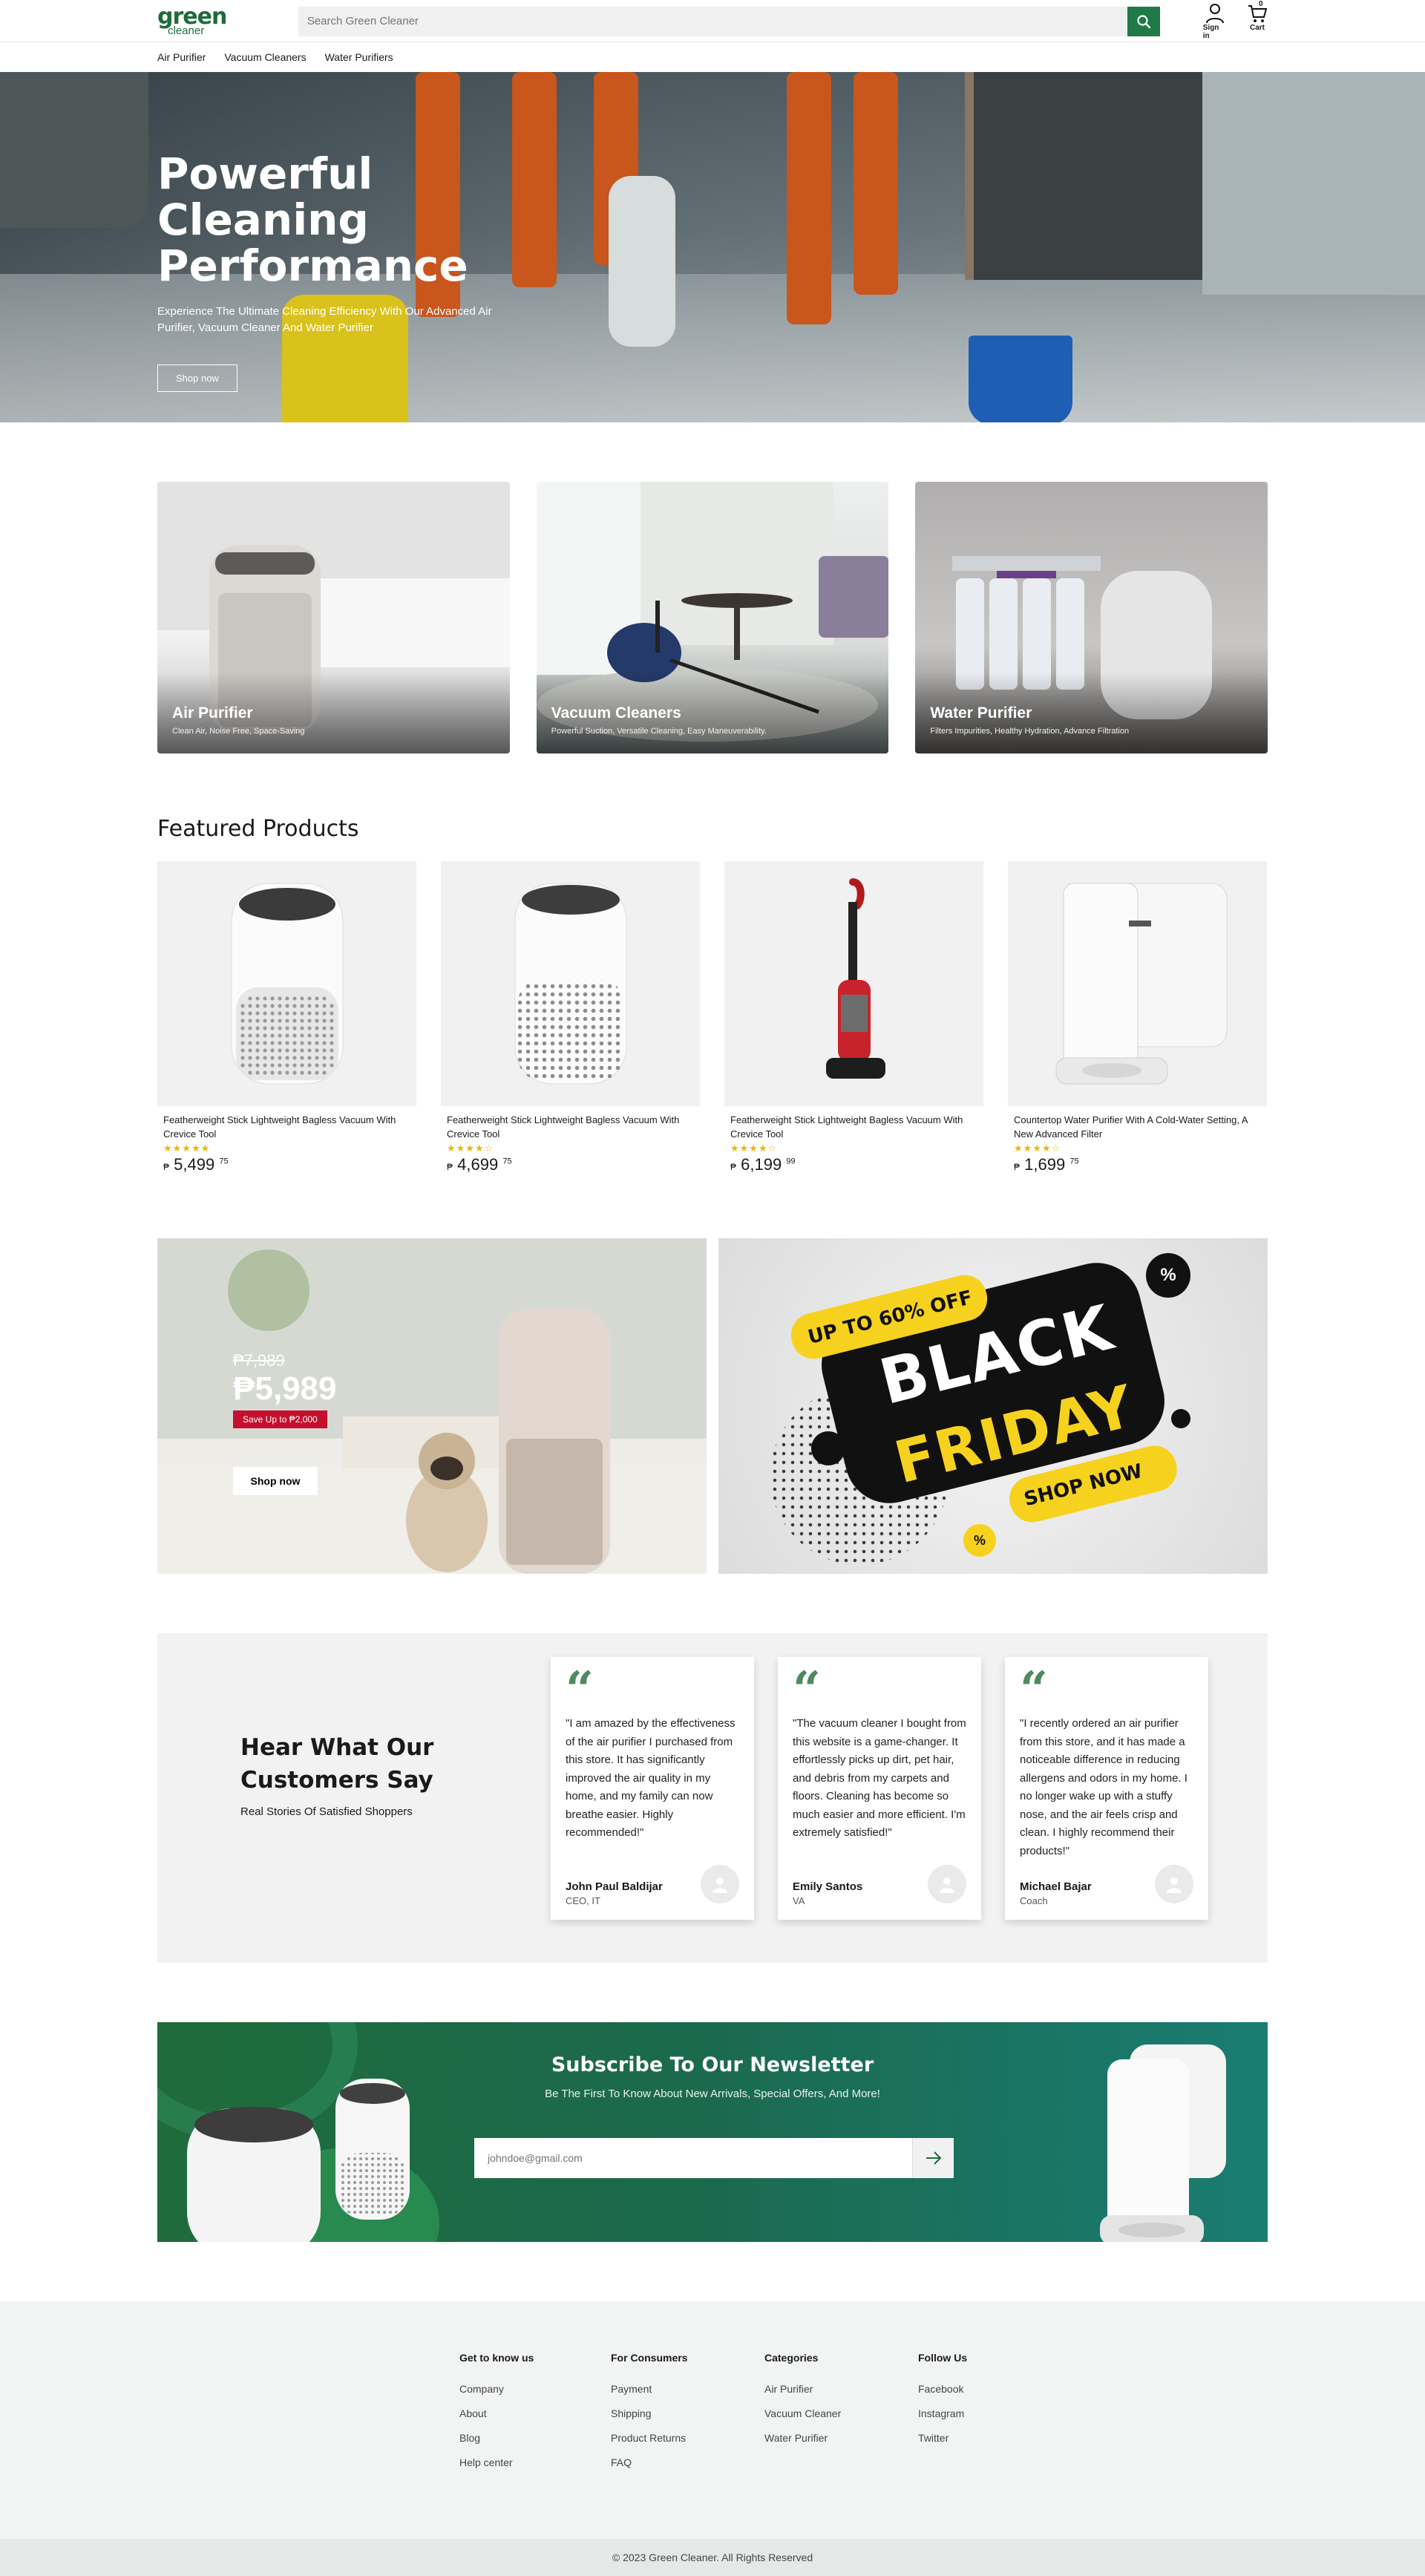 This screenshot has width=1425, height=2576. Describe the element at coordinates (993, 1406) in the screenshot. I see `promo-black-friday: UP TO 60% OFF BLACK FRIDAY SHOP NOW % %` at that location.